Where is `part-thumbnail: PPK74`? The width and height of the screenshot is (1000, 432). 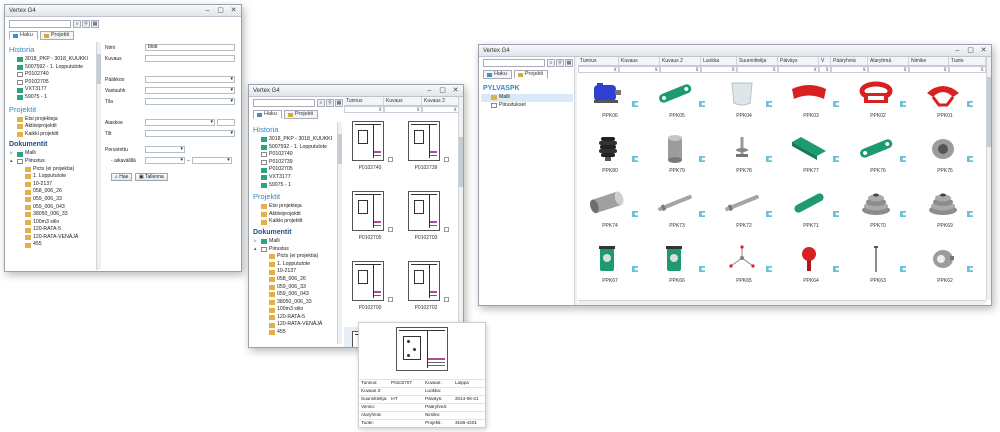 part-thumbnail: PPK74 is located at coordinates (610, 211).